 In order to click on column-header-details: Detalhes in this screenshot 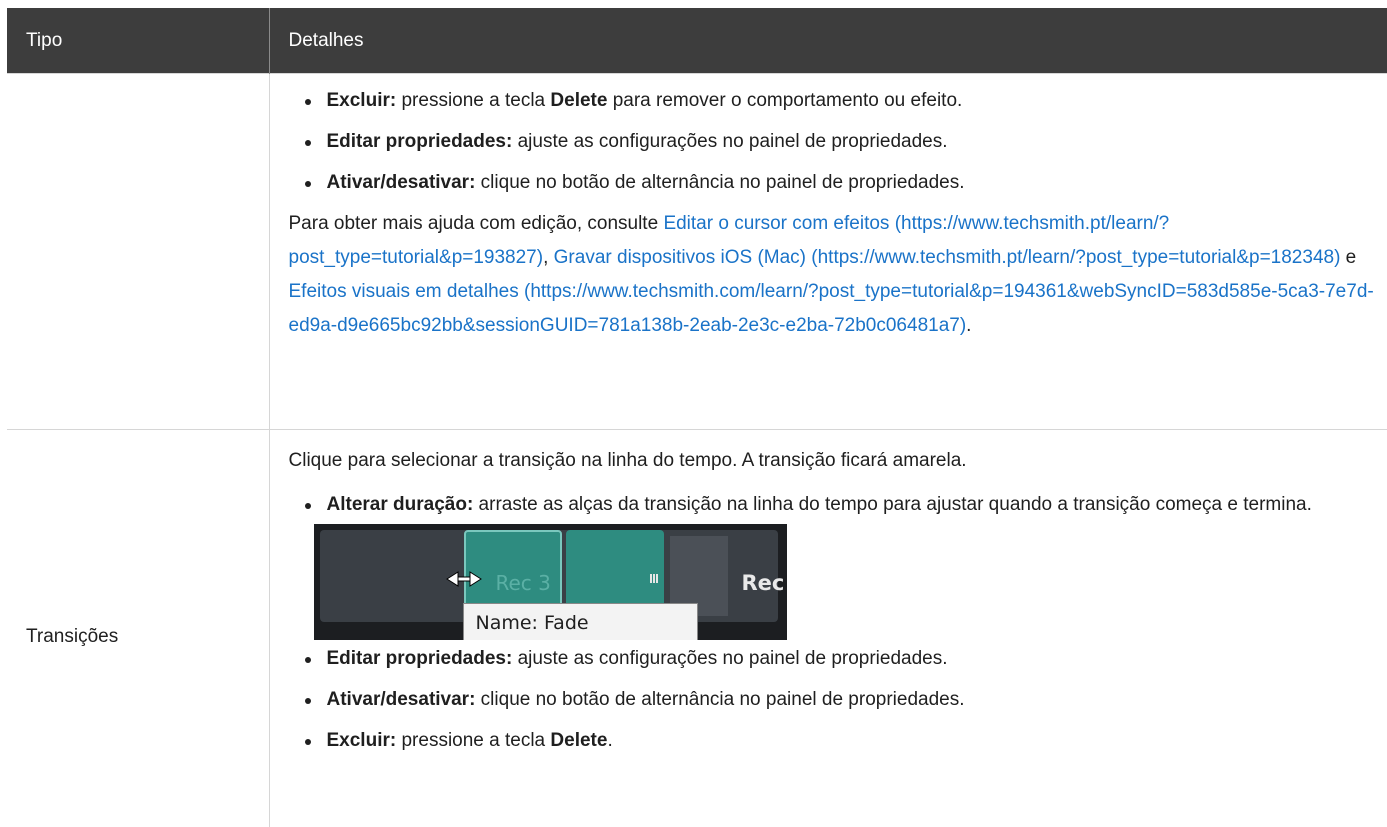, I will do `click(828, 41)`.